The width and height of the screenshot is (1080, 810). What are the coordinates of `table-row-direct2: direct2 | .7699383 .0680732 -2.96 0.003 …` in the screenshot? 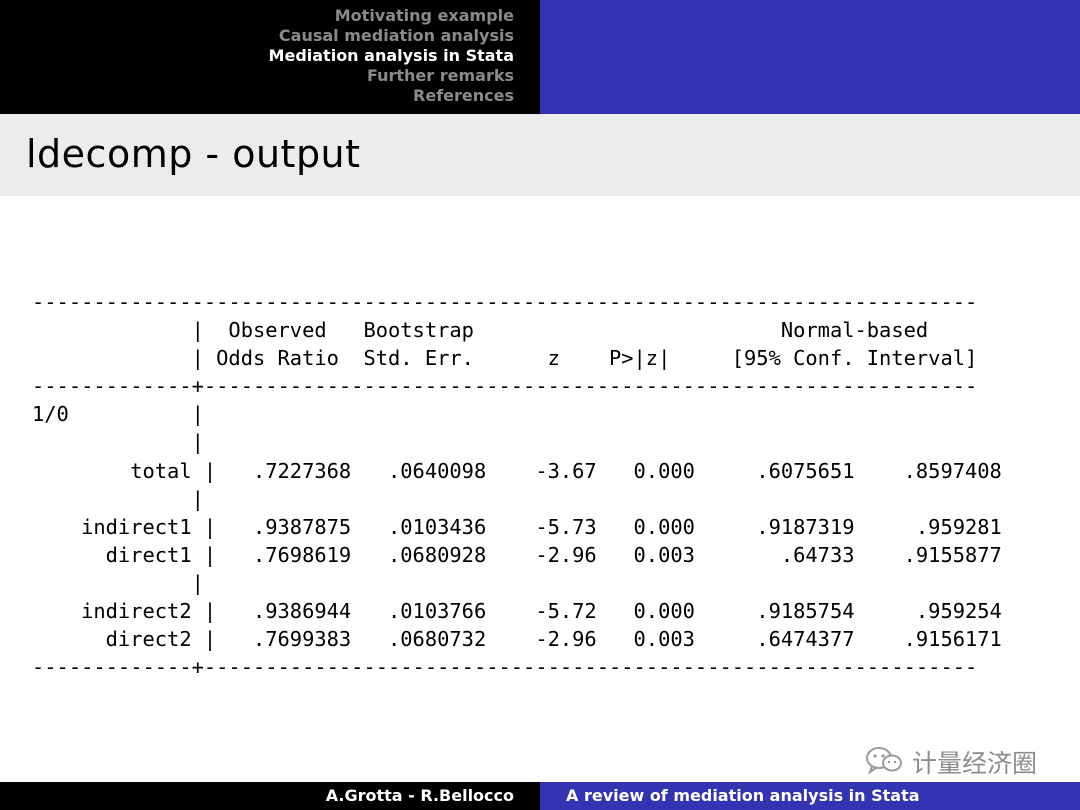 It's located at (517, 639).